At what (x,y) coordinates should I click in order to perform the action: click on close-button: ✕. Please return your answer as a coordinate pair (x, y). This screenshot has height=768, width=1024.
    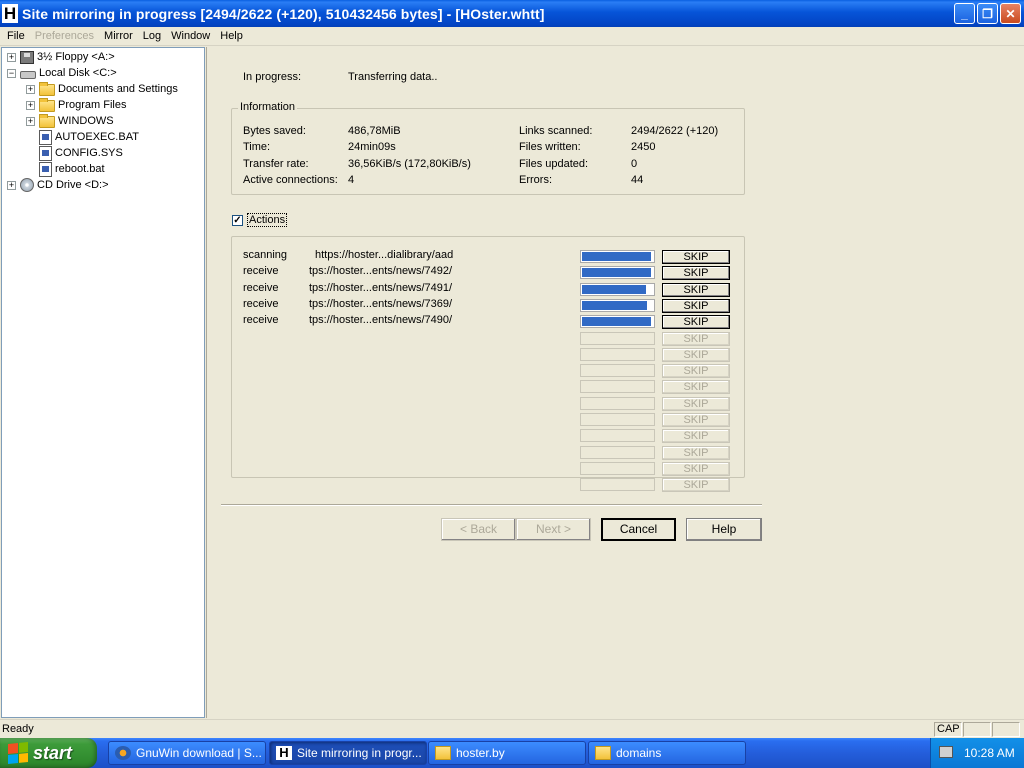
    Looking at the image, I should click on (1010, 13).